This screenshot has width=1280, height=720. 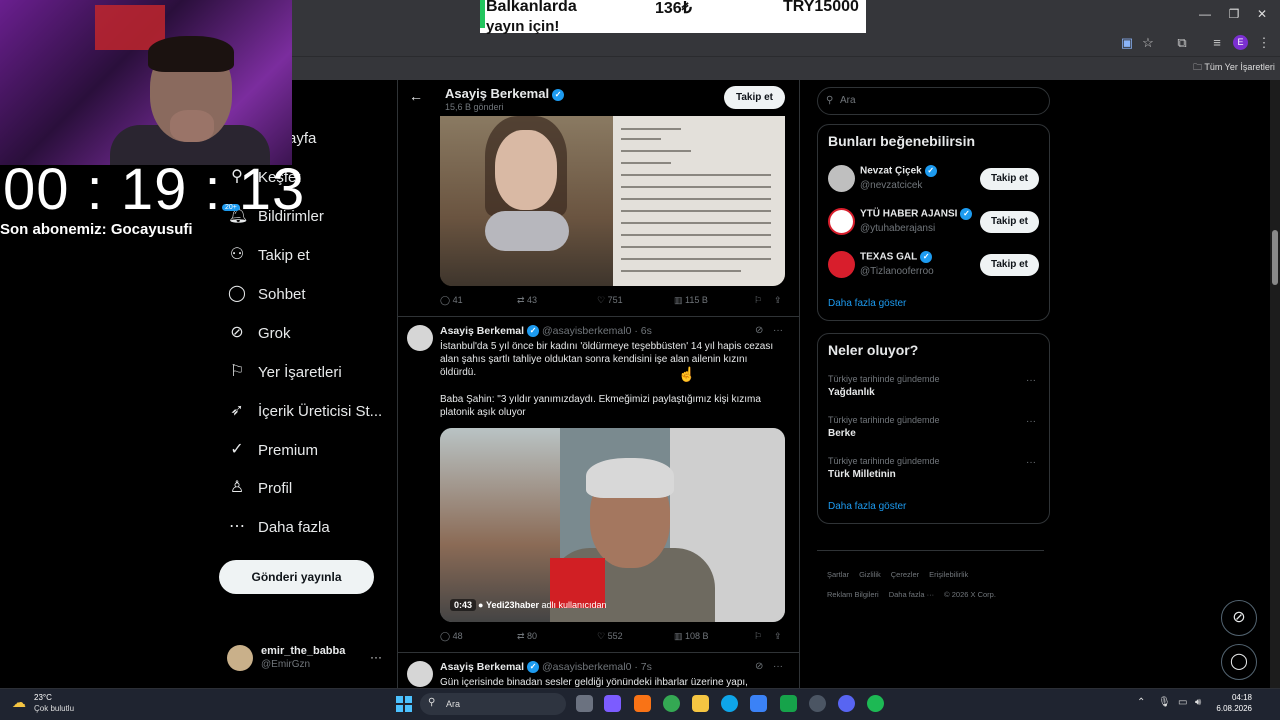 What do you see at coordinates (842, 433) in the screenshot?
I see `trend-item: Berke` at bounding box center [842, 433].